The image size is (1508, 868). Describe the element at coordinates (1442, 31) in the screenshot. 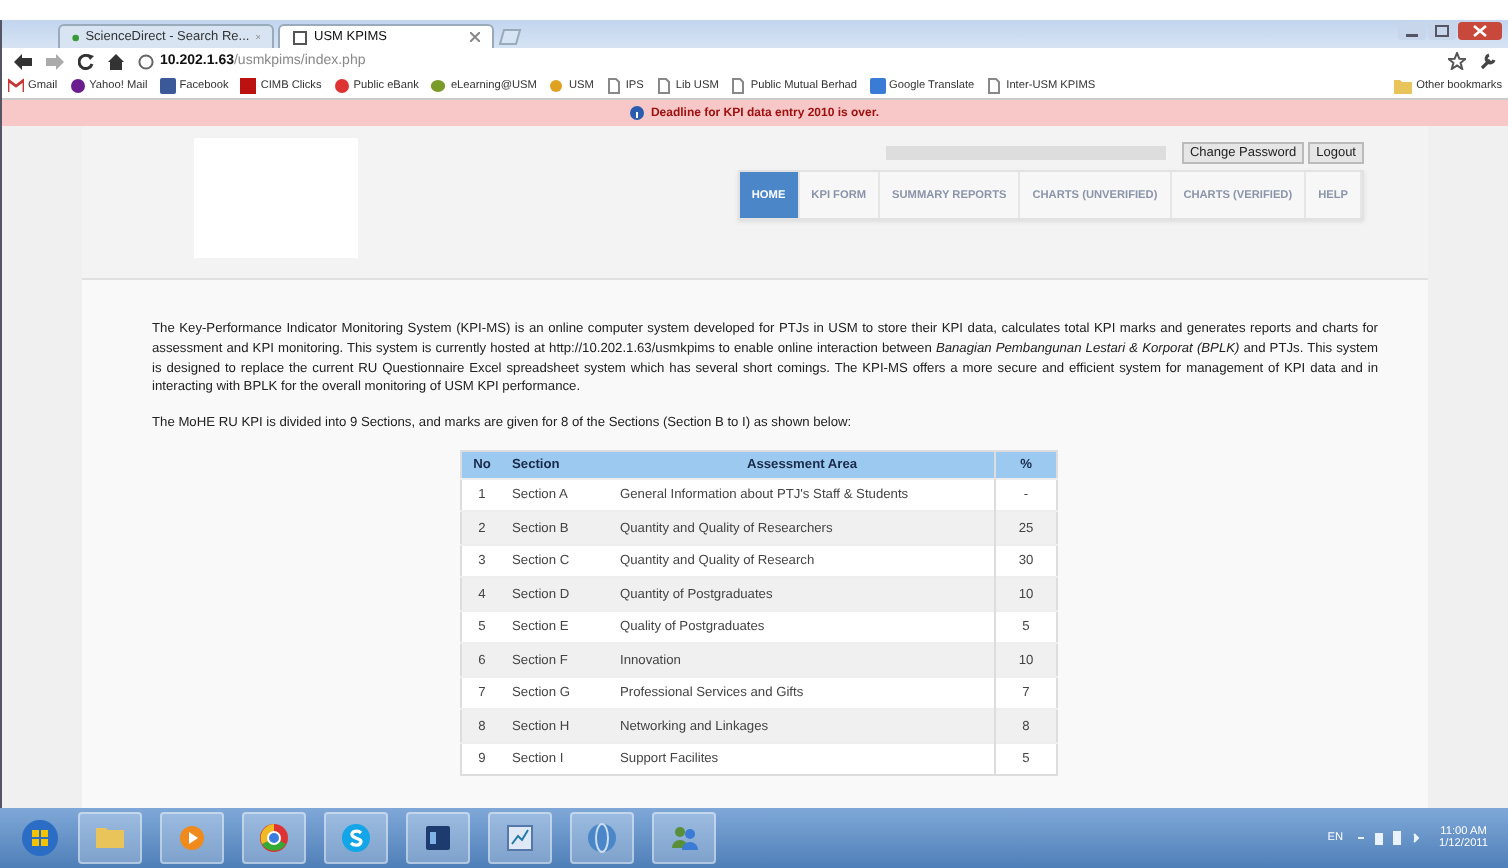

I see `maximize-icon` at that location.